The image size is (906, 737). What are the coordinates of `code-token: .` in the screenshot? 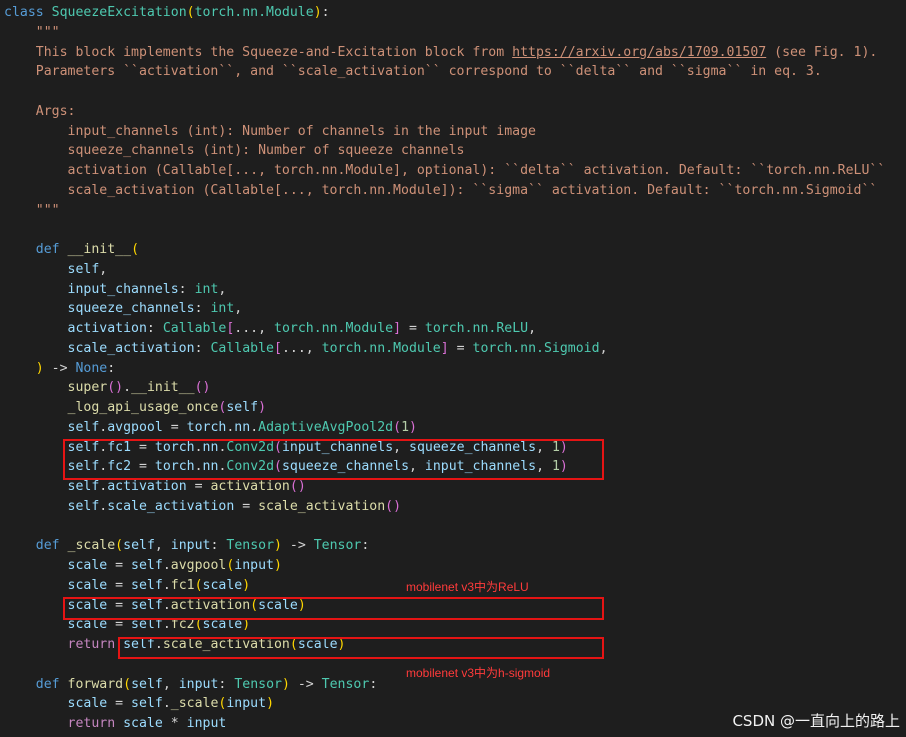 It's located at (127, 388).